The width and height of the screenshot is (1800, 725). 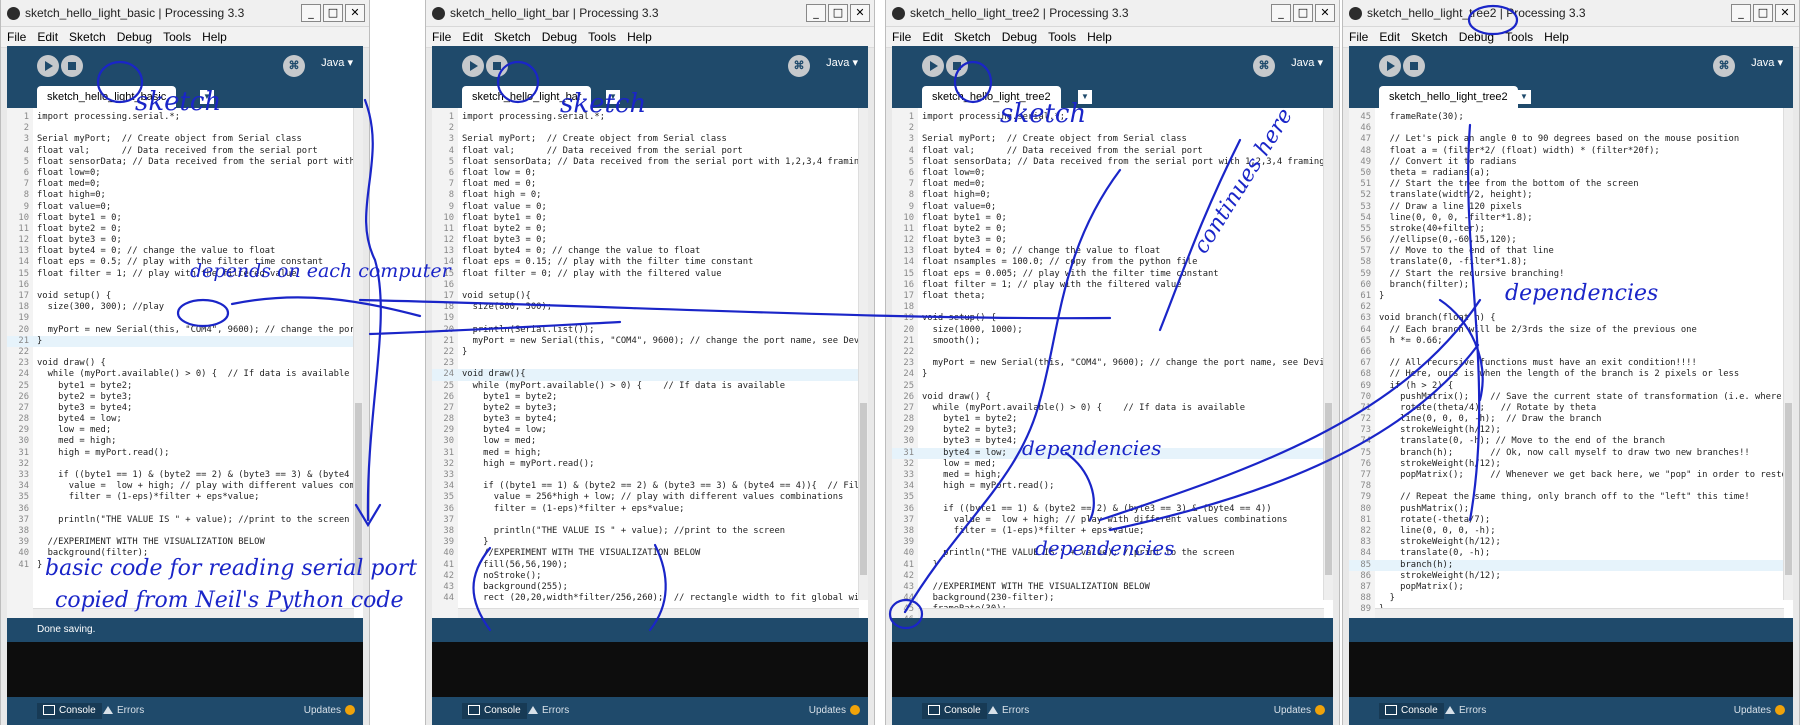 I want to click on menu-tools: Tools, so click(x=1519, y=37).